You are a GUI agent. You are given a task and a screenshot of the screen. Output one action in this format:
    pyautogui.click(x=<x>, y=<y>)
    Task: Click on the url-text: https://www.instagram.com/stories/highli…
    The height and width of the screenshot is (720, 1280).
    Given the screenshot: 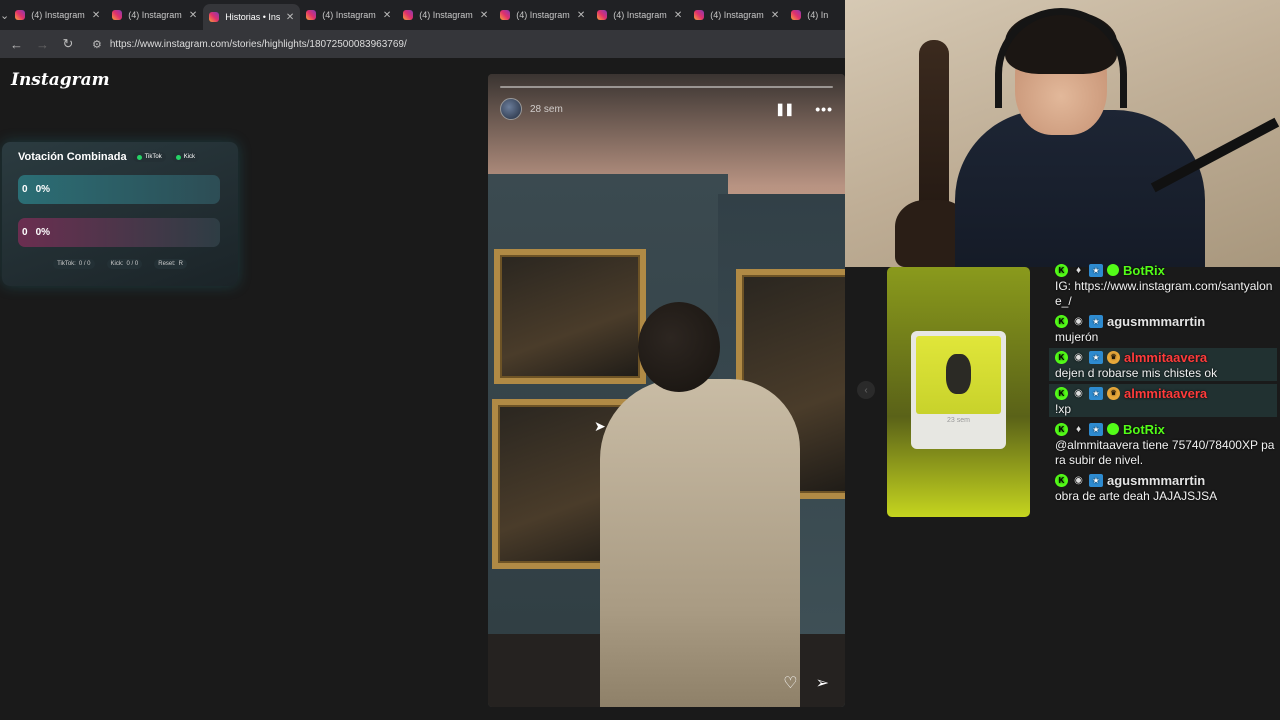 What is the action you would take?
    pyautogui.click(x=258, y=44)
    